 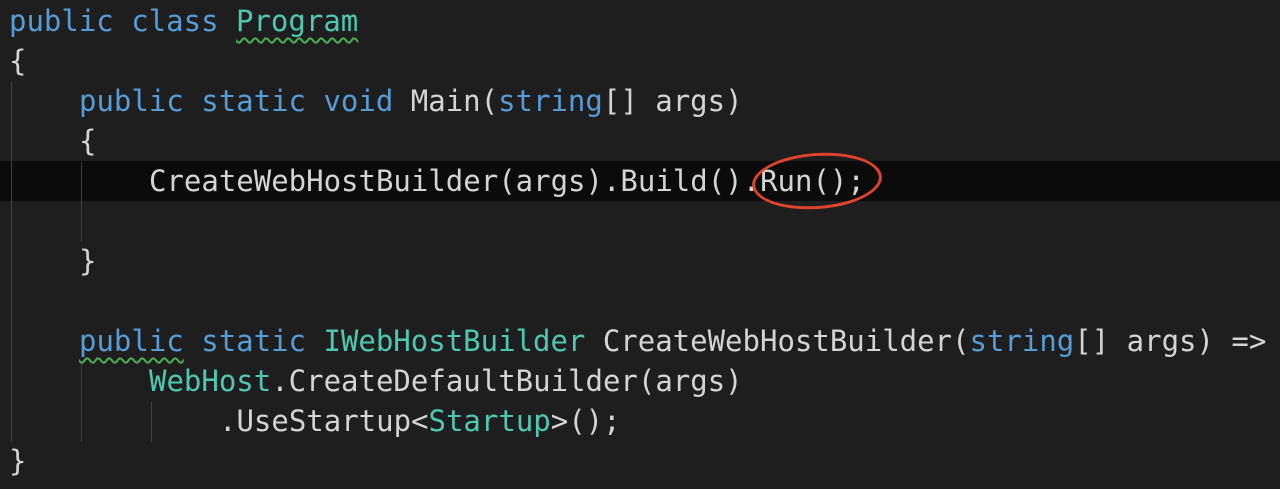 What do you see at coordinates (672, 101) in the screenshot?
I see `main-params: [] args)` at bounding box center [672, 101].